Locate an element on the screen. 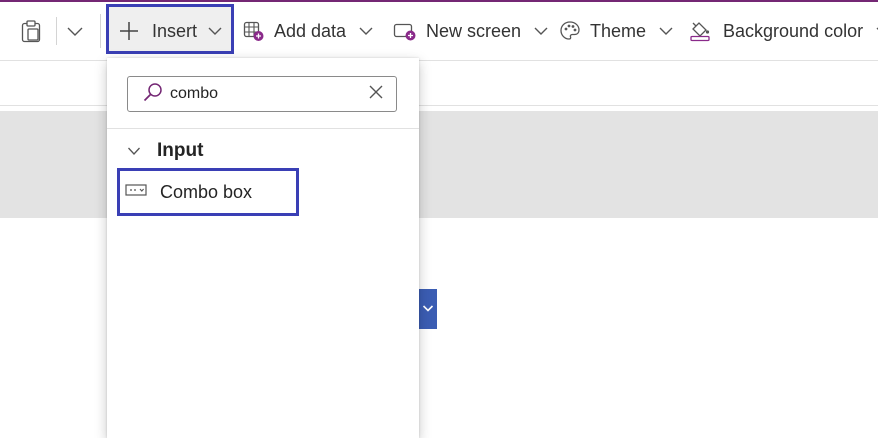 The width and height of the screenshot is (878, 438). background-color-button: Background color is located at coordinates (783, 31).